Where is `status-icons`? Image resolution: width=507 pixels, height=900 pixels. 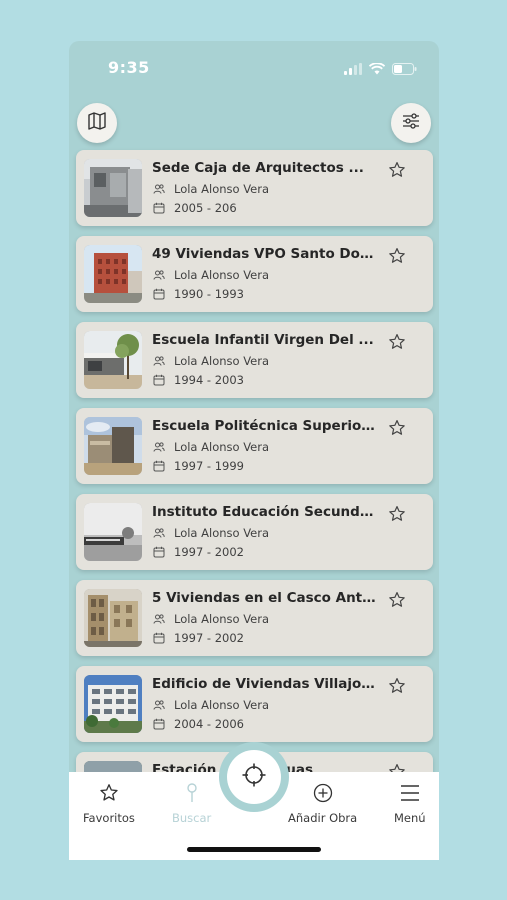 status-icons is located at coordinates (380, 69).